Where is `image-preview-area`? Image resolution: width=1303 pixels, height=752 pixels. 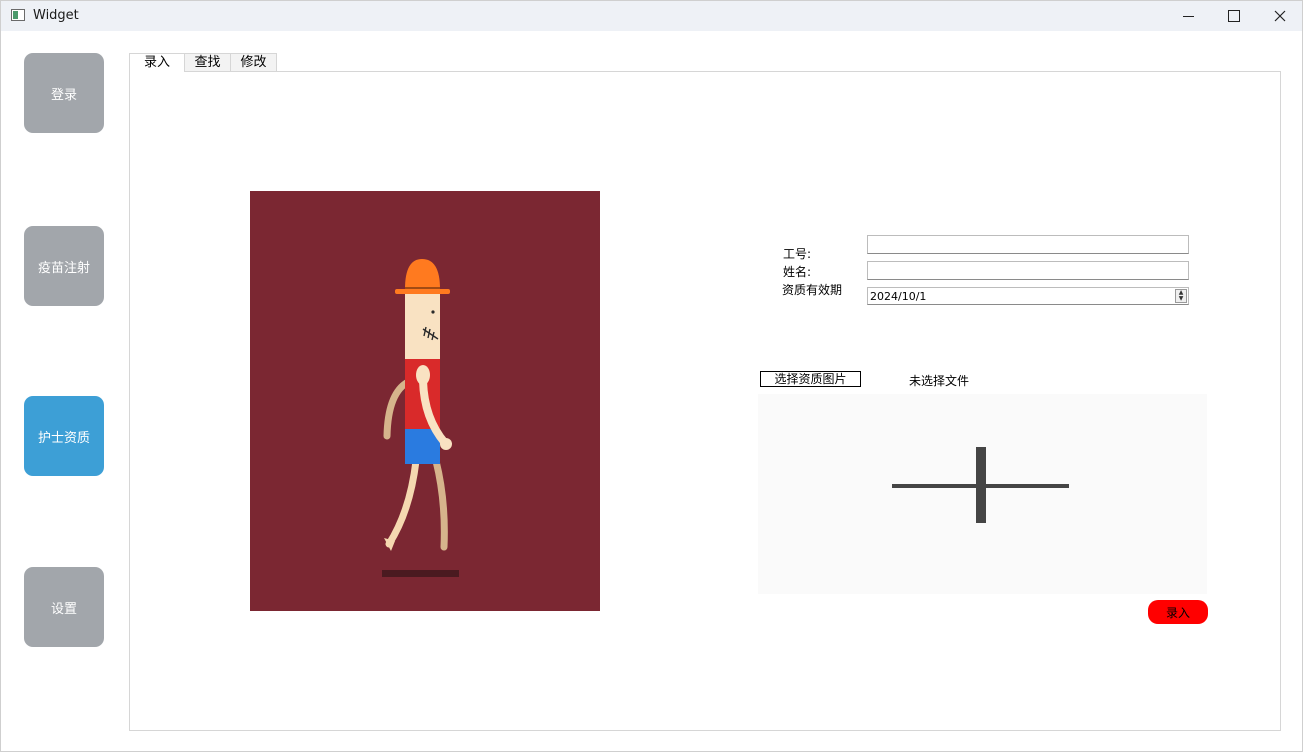
image-preview-area is located at coordinates (982, 494).